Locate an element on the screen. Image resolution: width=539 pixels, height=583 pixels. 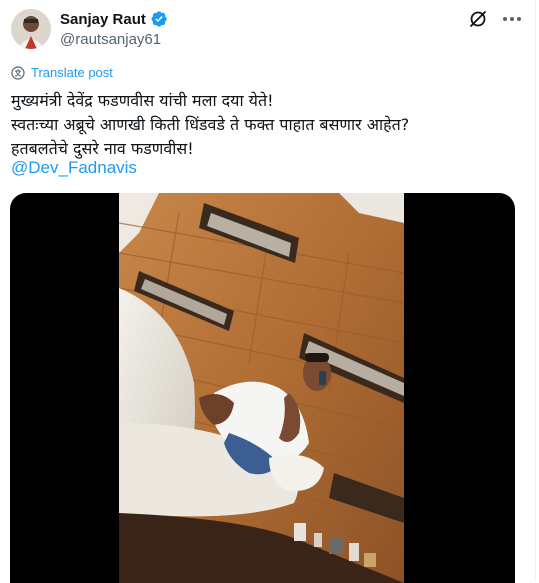
author-avatar is located at coordinates (31, 29).